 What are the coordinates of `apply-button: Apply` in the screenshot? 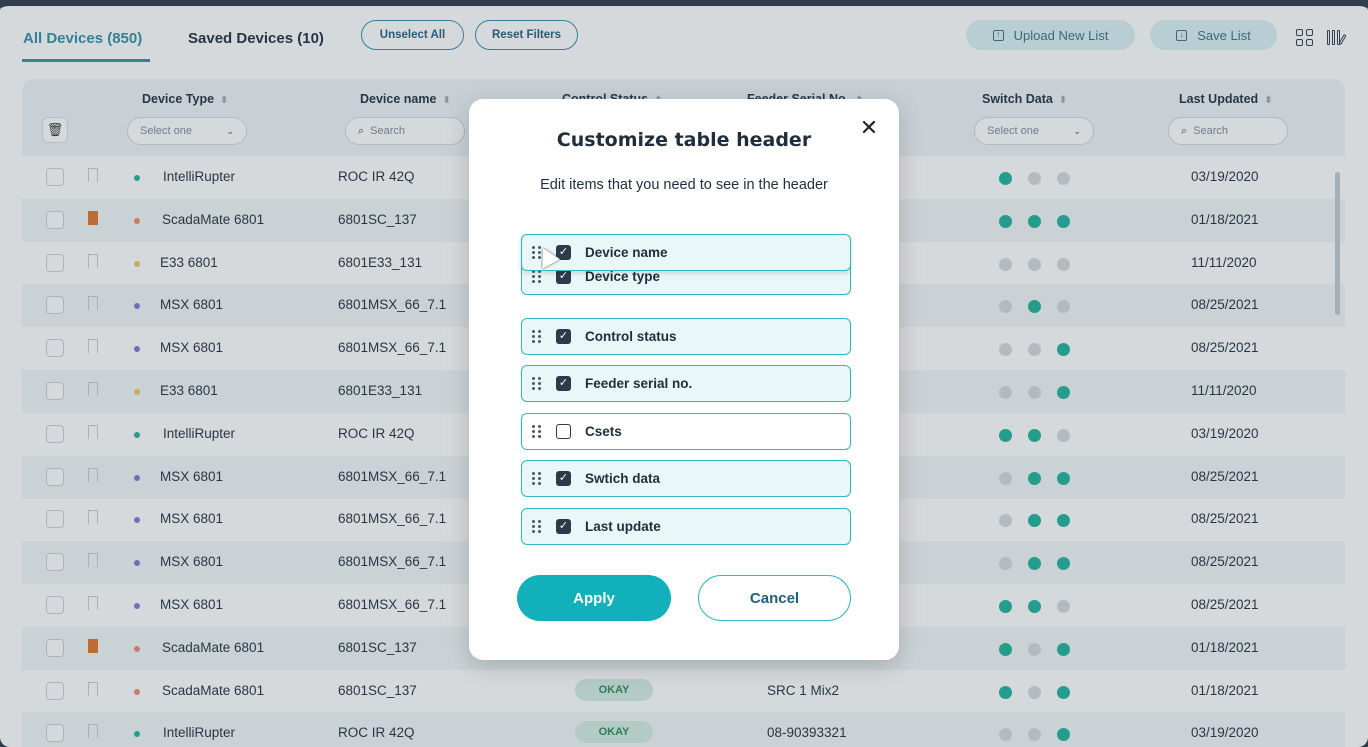 It's located at (594, 598).